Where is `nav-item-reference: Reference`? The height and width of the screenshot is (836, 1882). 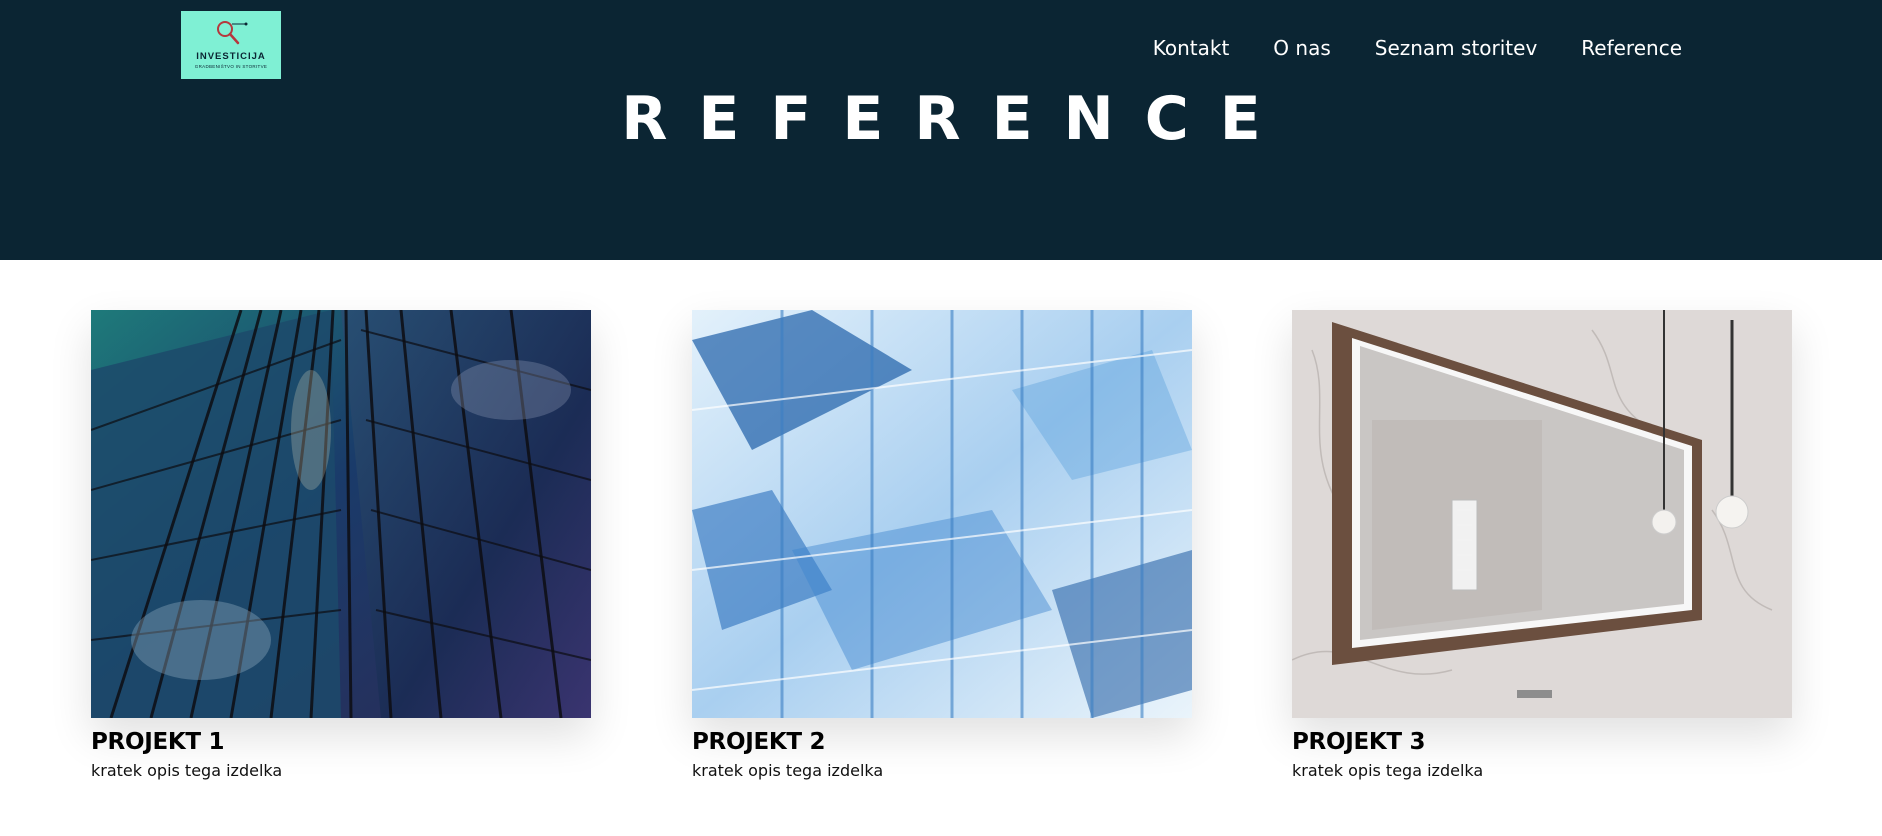 nav-item-reference: Reference is located at coordinates (1631, 48).